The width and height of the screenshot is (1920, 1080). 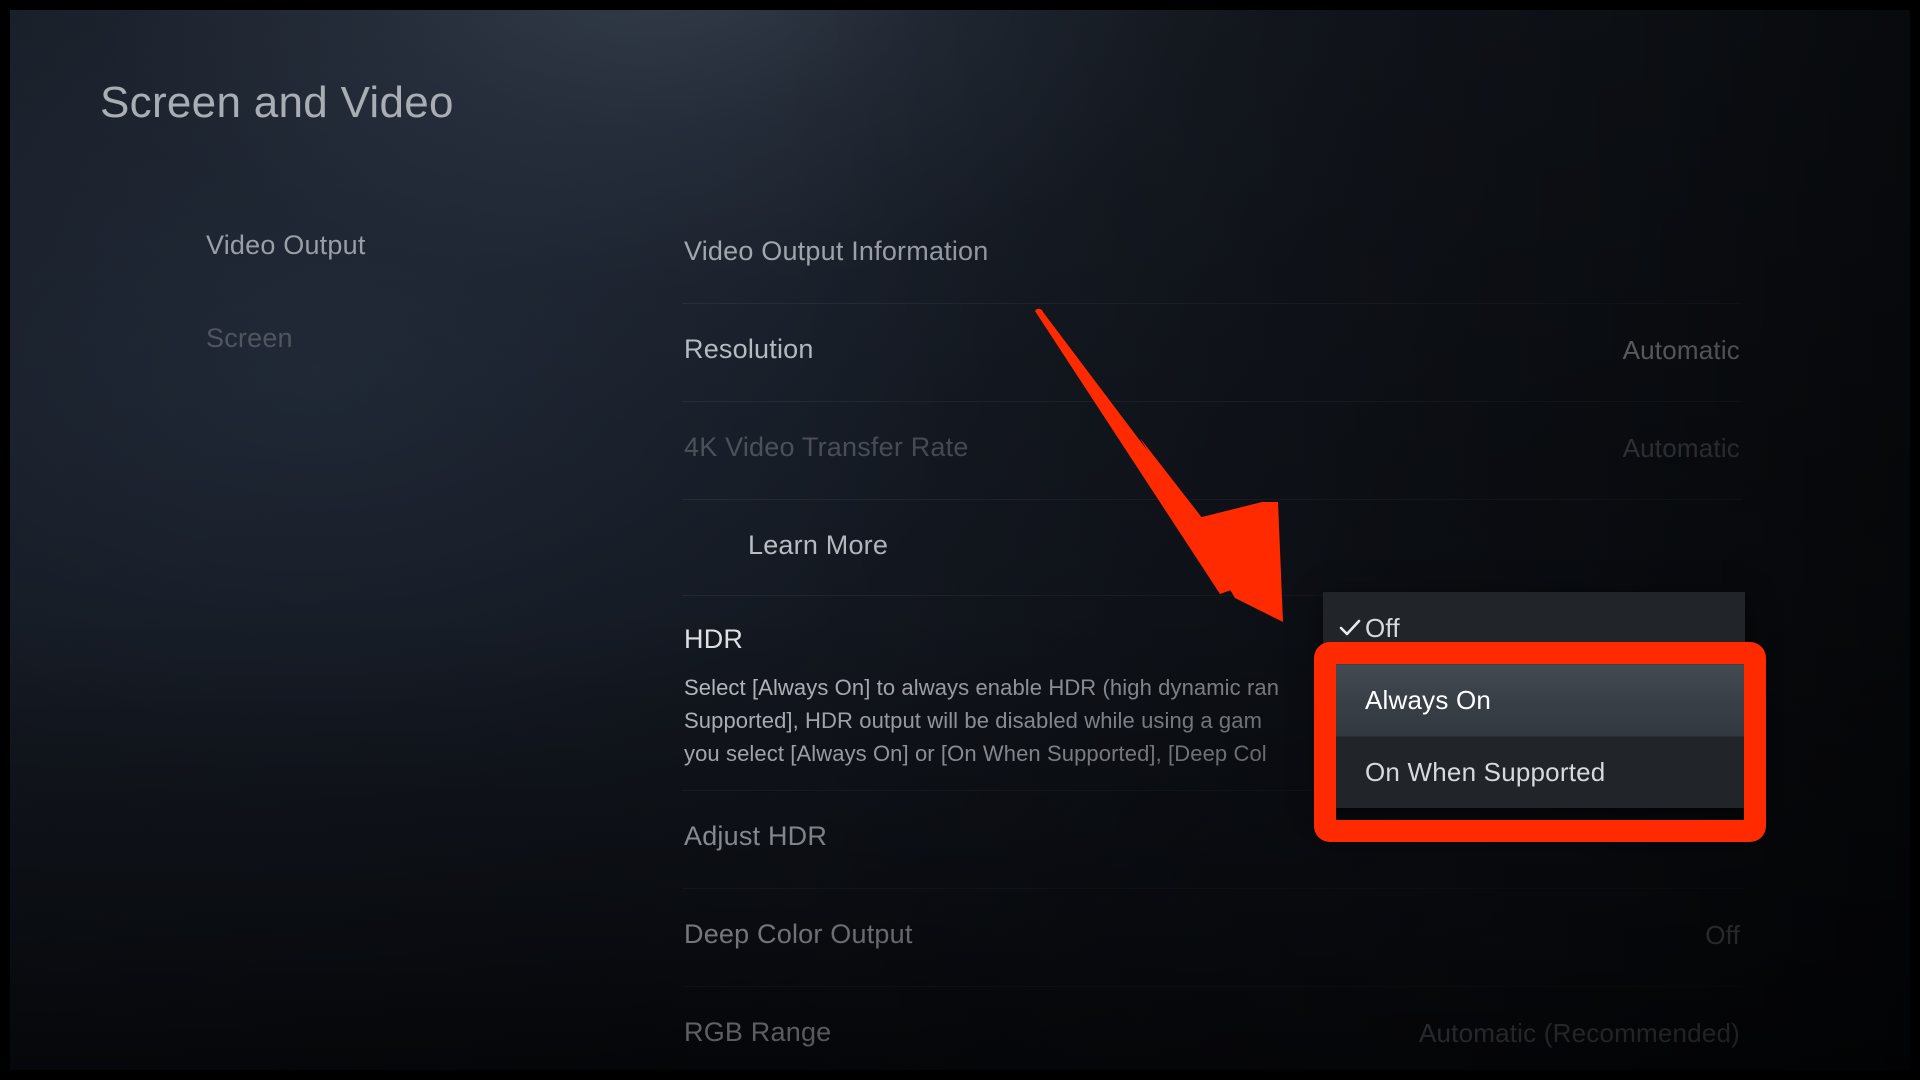 I want to click on row-resolution: Resolution Automatic, so click(x=1212, y=353).